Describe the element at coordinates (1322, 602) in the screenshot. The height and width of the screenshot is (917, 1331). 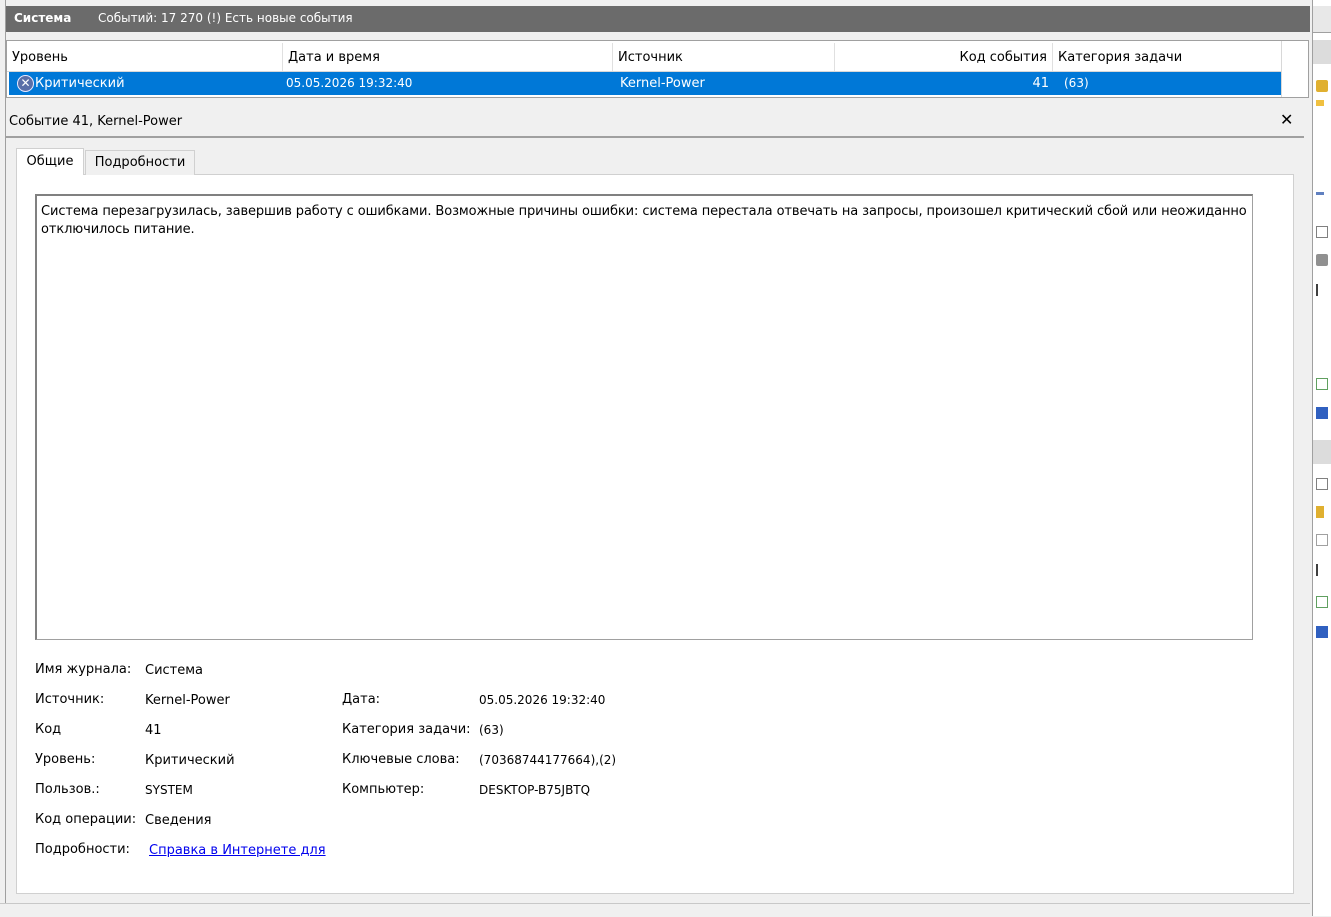
I see `refresh-event-icon` at that location.